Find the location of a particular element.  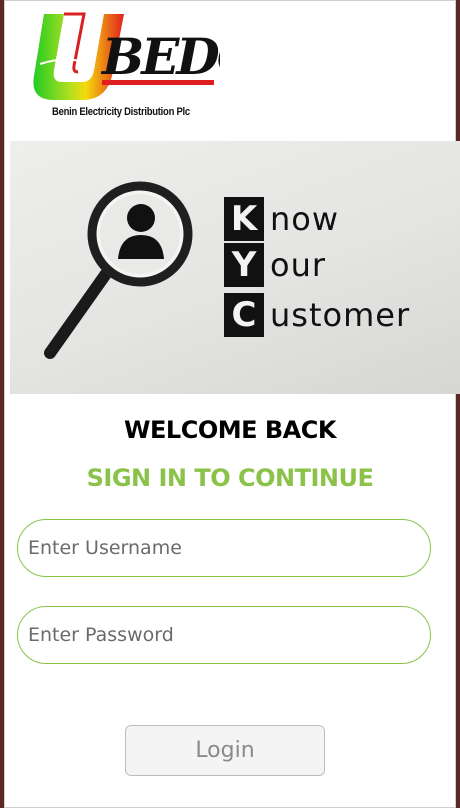

kyc-line-k: K now is located at coordinates (281, 219).